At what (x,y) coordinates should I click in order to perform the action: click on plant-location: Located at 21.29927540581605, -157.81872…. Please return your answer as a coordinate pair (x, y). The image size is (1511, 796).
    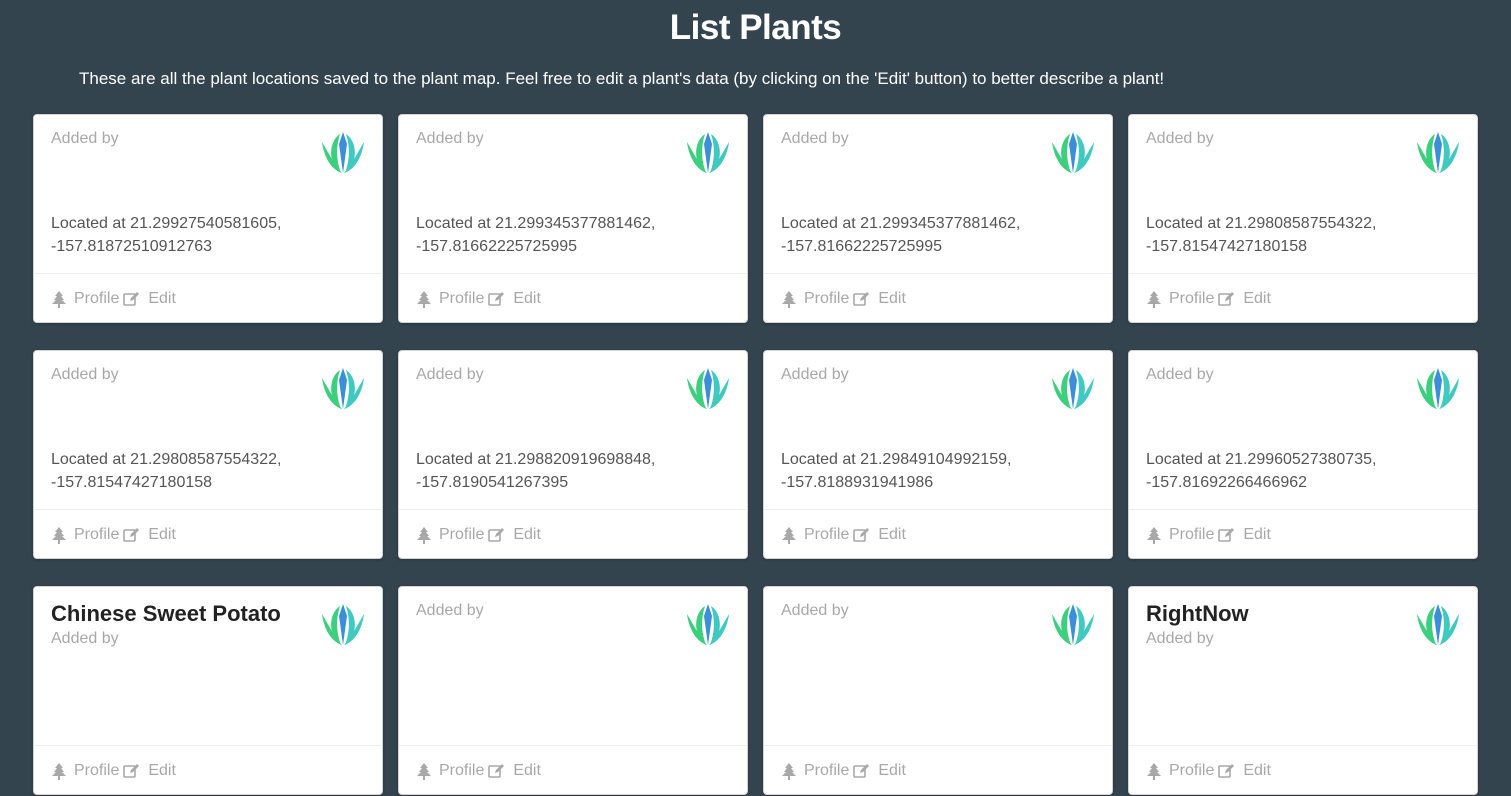
    Looking at the image, I should click on (196, 235).